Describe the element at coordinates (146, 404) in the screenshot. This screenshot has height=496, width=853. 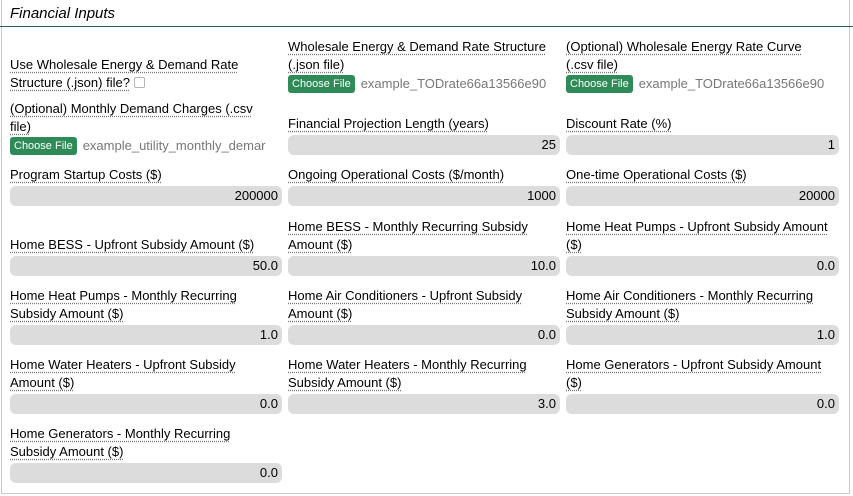
I see `waterheater-upfront-input: 0.0` at that location.